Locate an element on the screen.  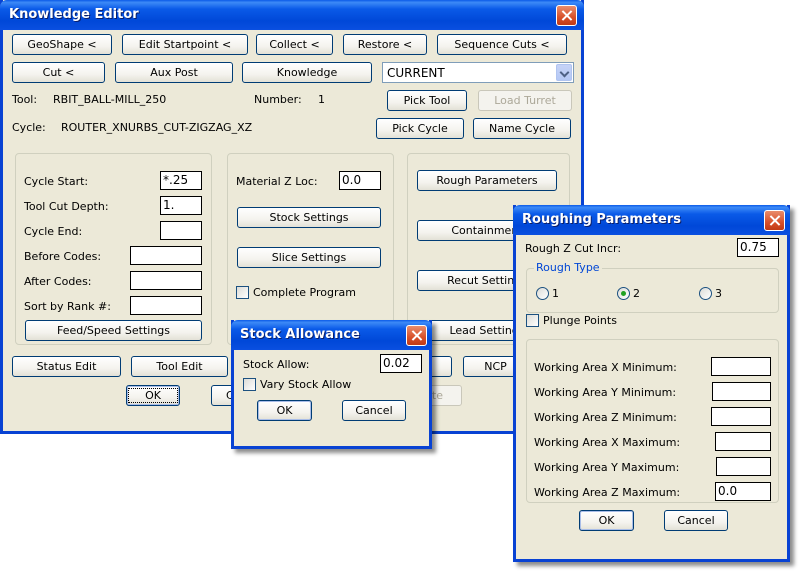
roughing-parameters-titlebar: Roughing Parameters is located at coordinates (651, 220).